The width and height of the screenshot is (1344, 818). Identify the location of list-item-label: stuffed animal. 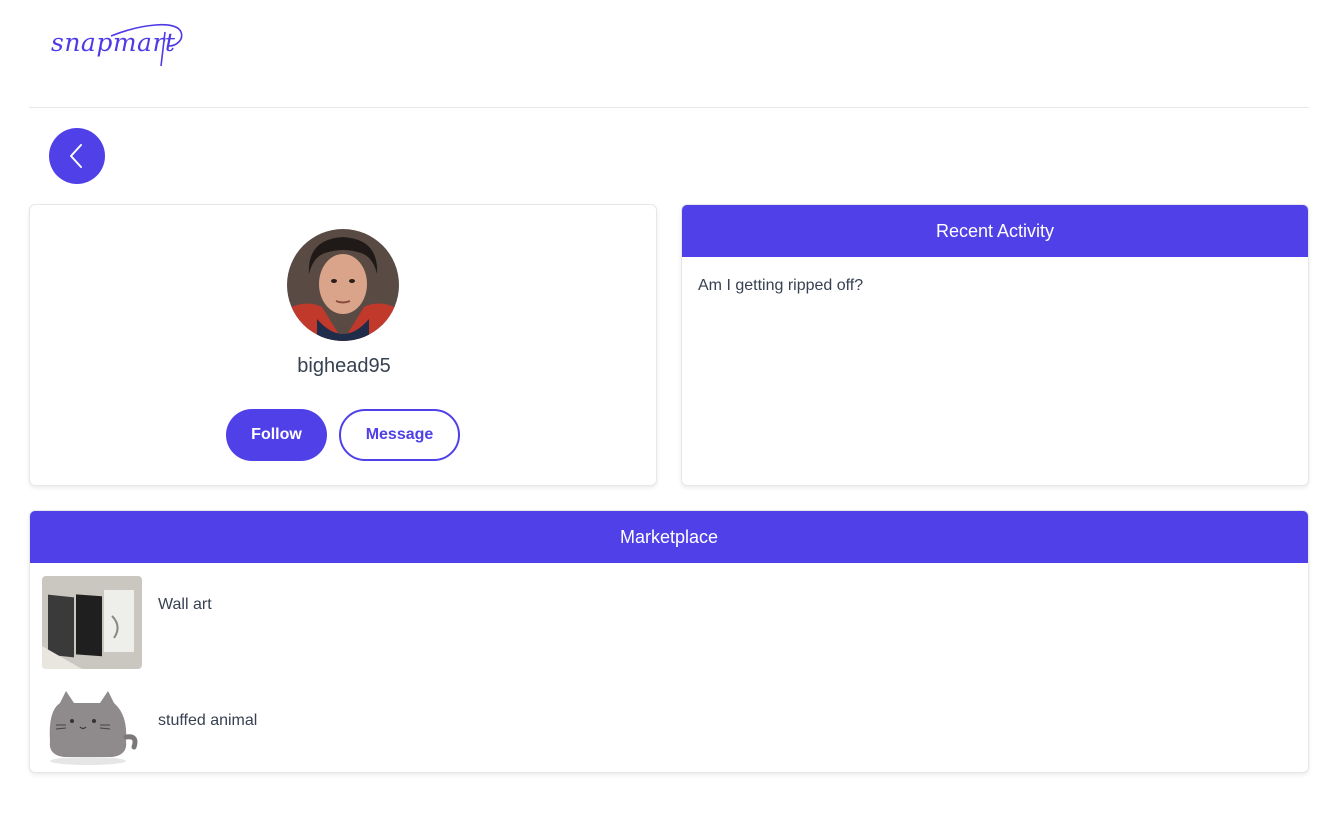
(207, 721).